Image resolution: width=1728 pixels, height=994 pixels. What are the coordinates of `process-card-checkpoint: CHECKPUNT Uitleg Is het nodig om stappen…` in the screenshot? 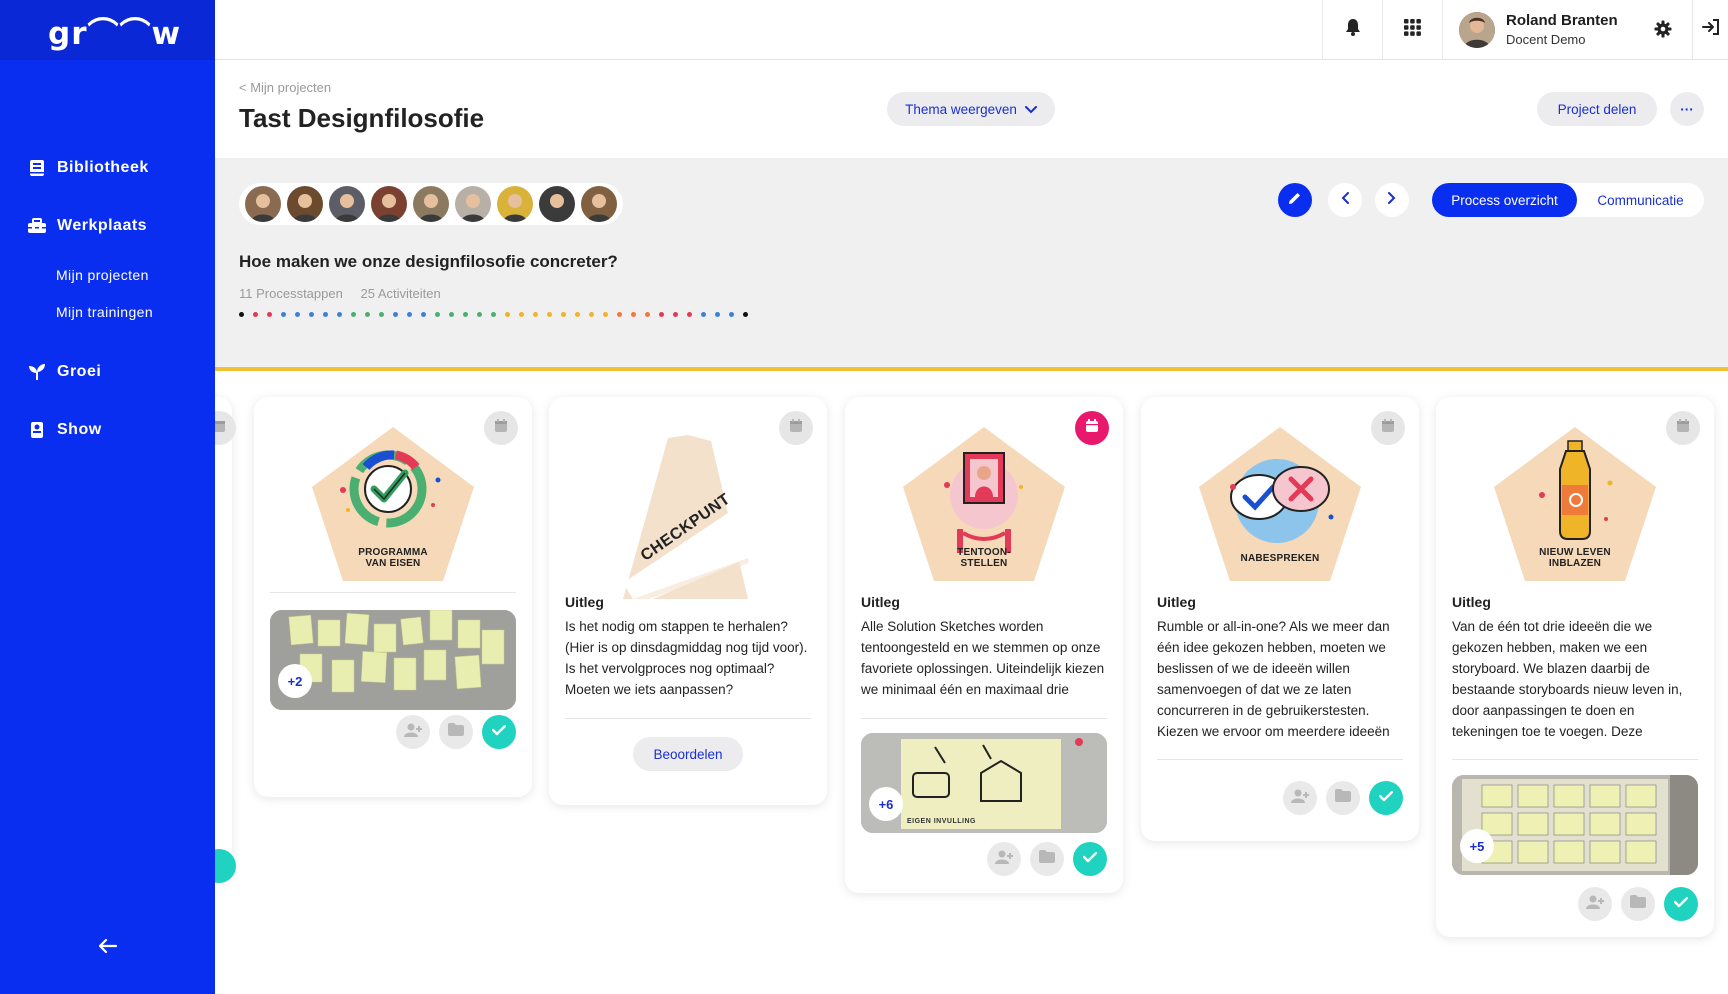 It's located at (688, 601).